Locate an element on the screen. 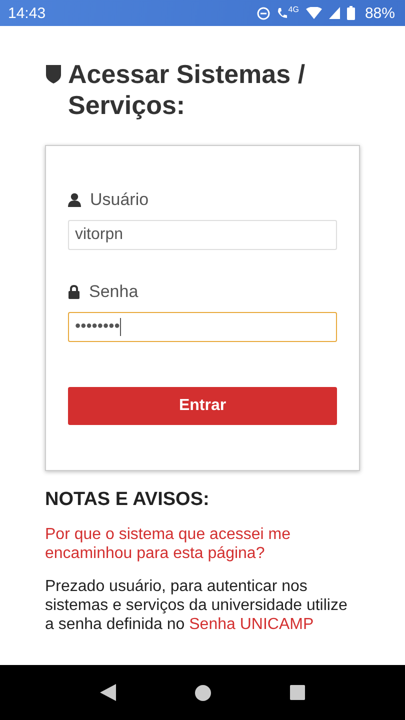 The height and width of the screenshot is (720, 405). notes-heading: NOTAS E AVISOS: is located at coordinates (127, 500).